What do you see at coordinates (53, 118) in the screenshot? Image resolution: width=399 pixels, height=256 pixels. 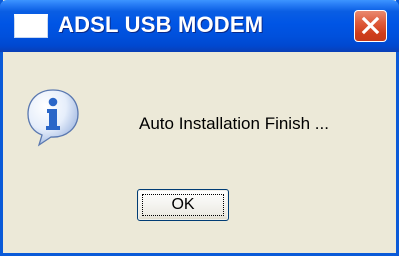 I see `info-icon` at bounding box center [53, 118].